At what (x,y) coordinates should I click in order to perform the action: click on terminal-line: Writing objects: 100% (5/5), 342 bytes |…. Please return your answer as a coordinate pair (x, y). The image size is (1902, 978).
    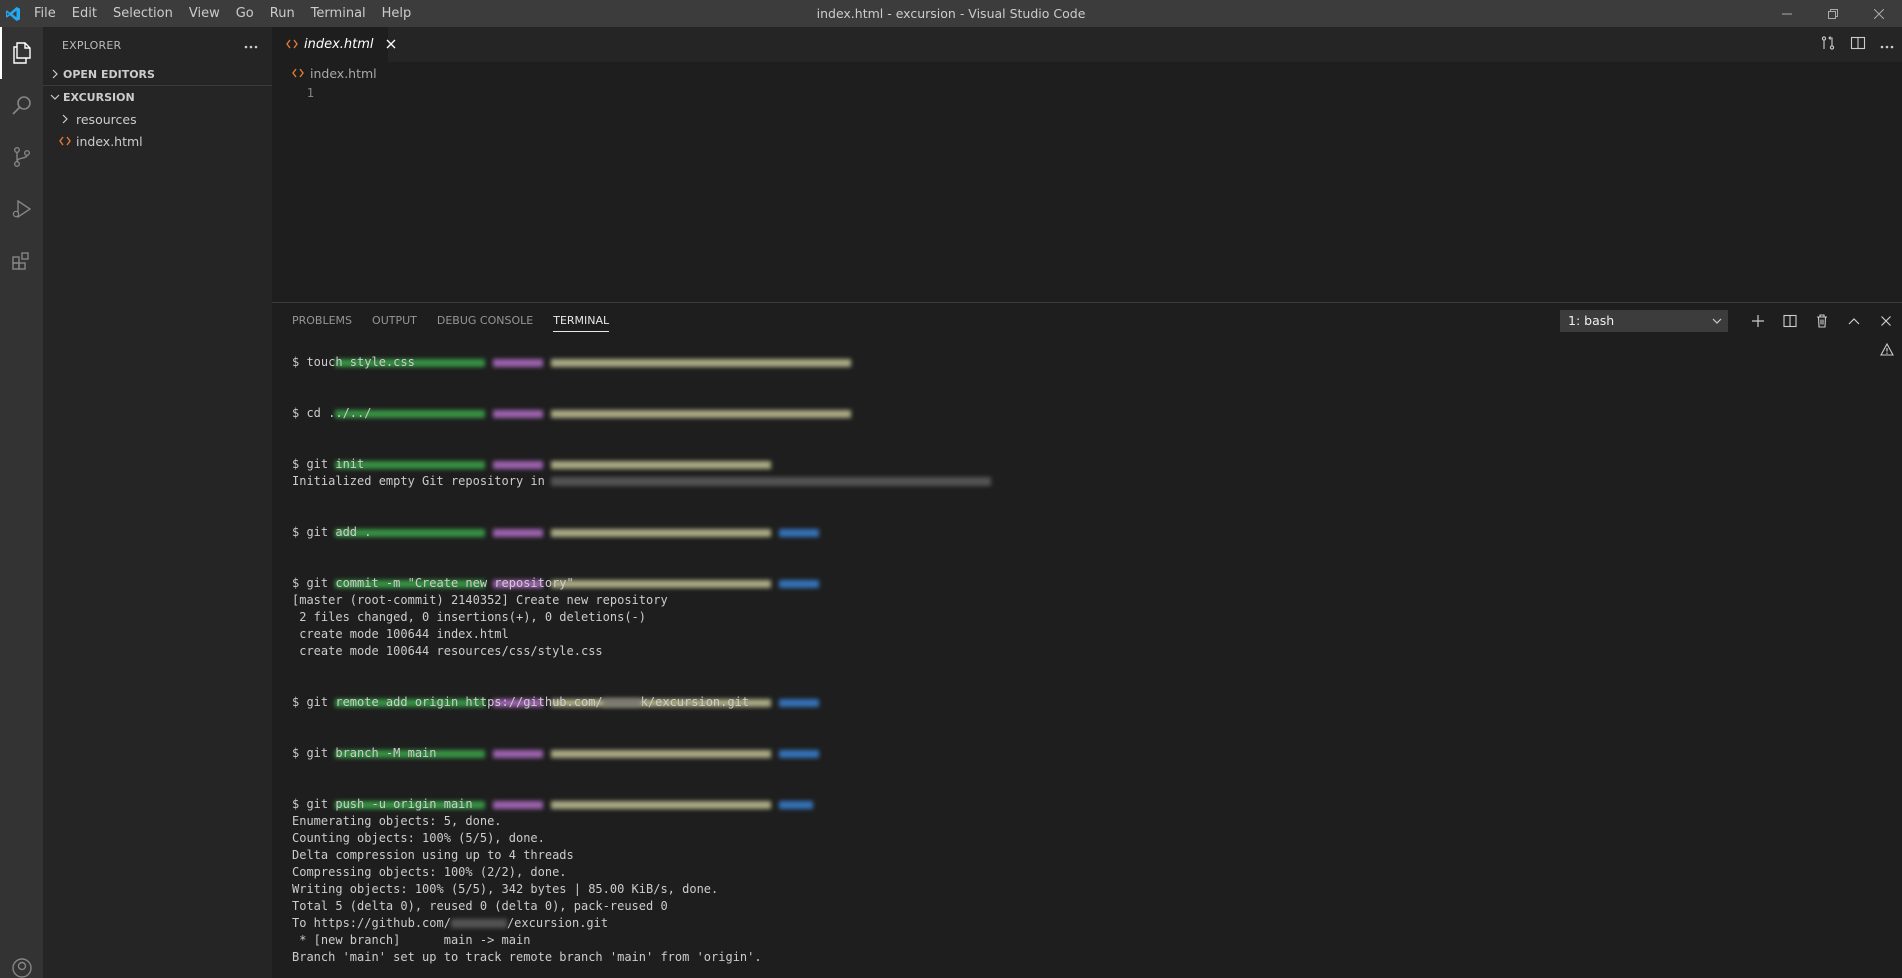
    Looking at the image, I should click on (505, 889).